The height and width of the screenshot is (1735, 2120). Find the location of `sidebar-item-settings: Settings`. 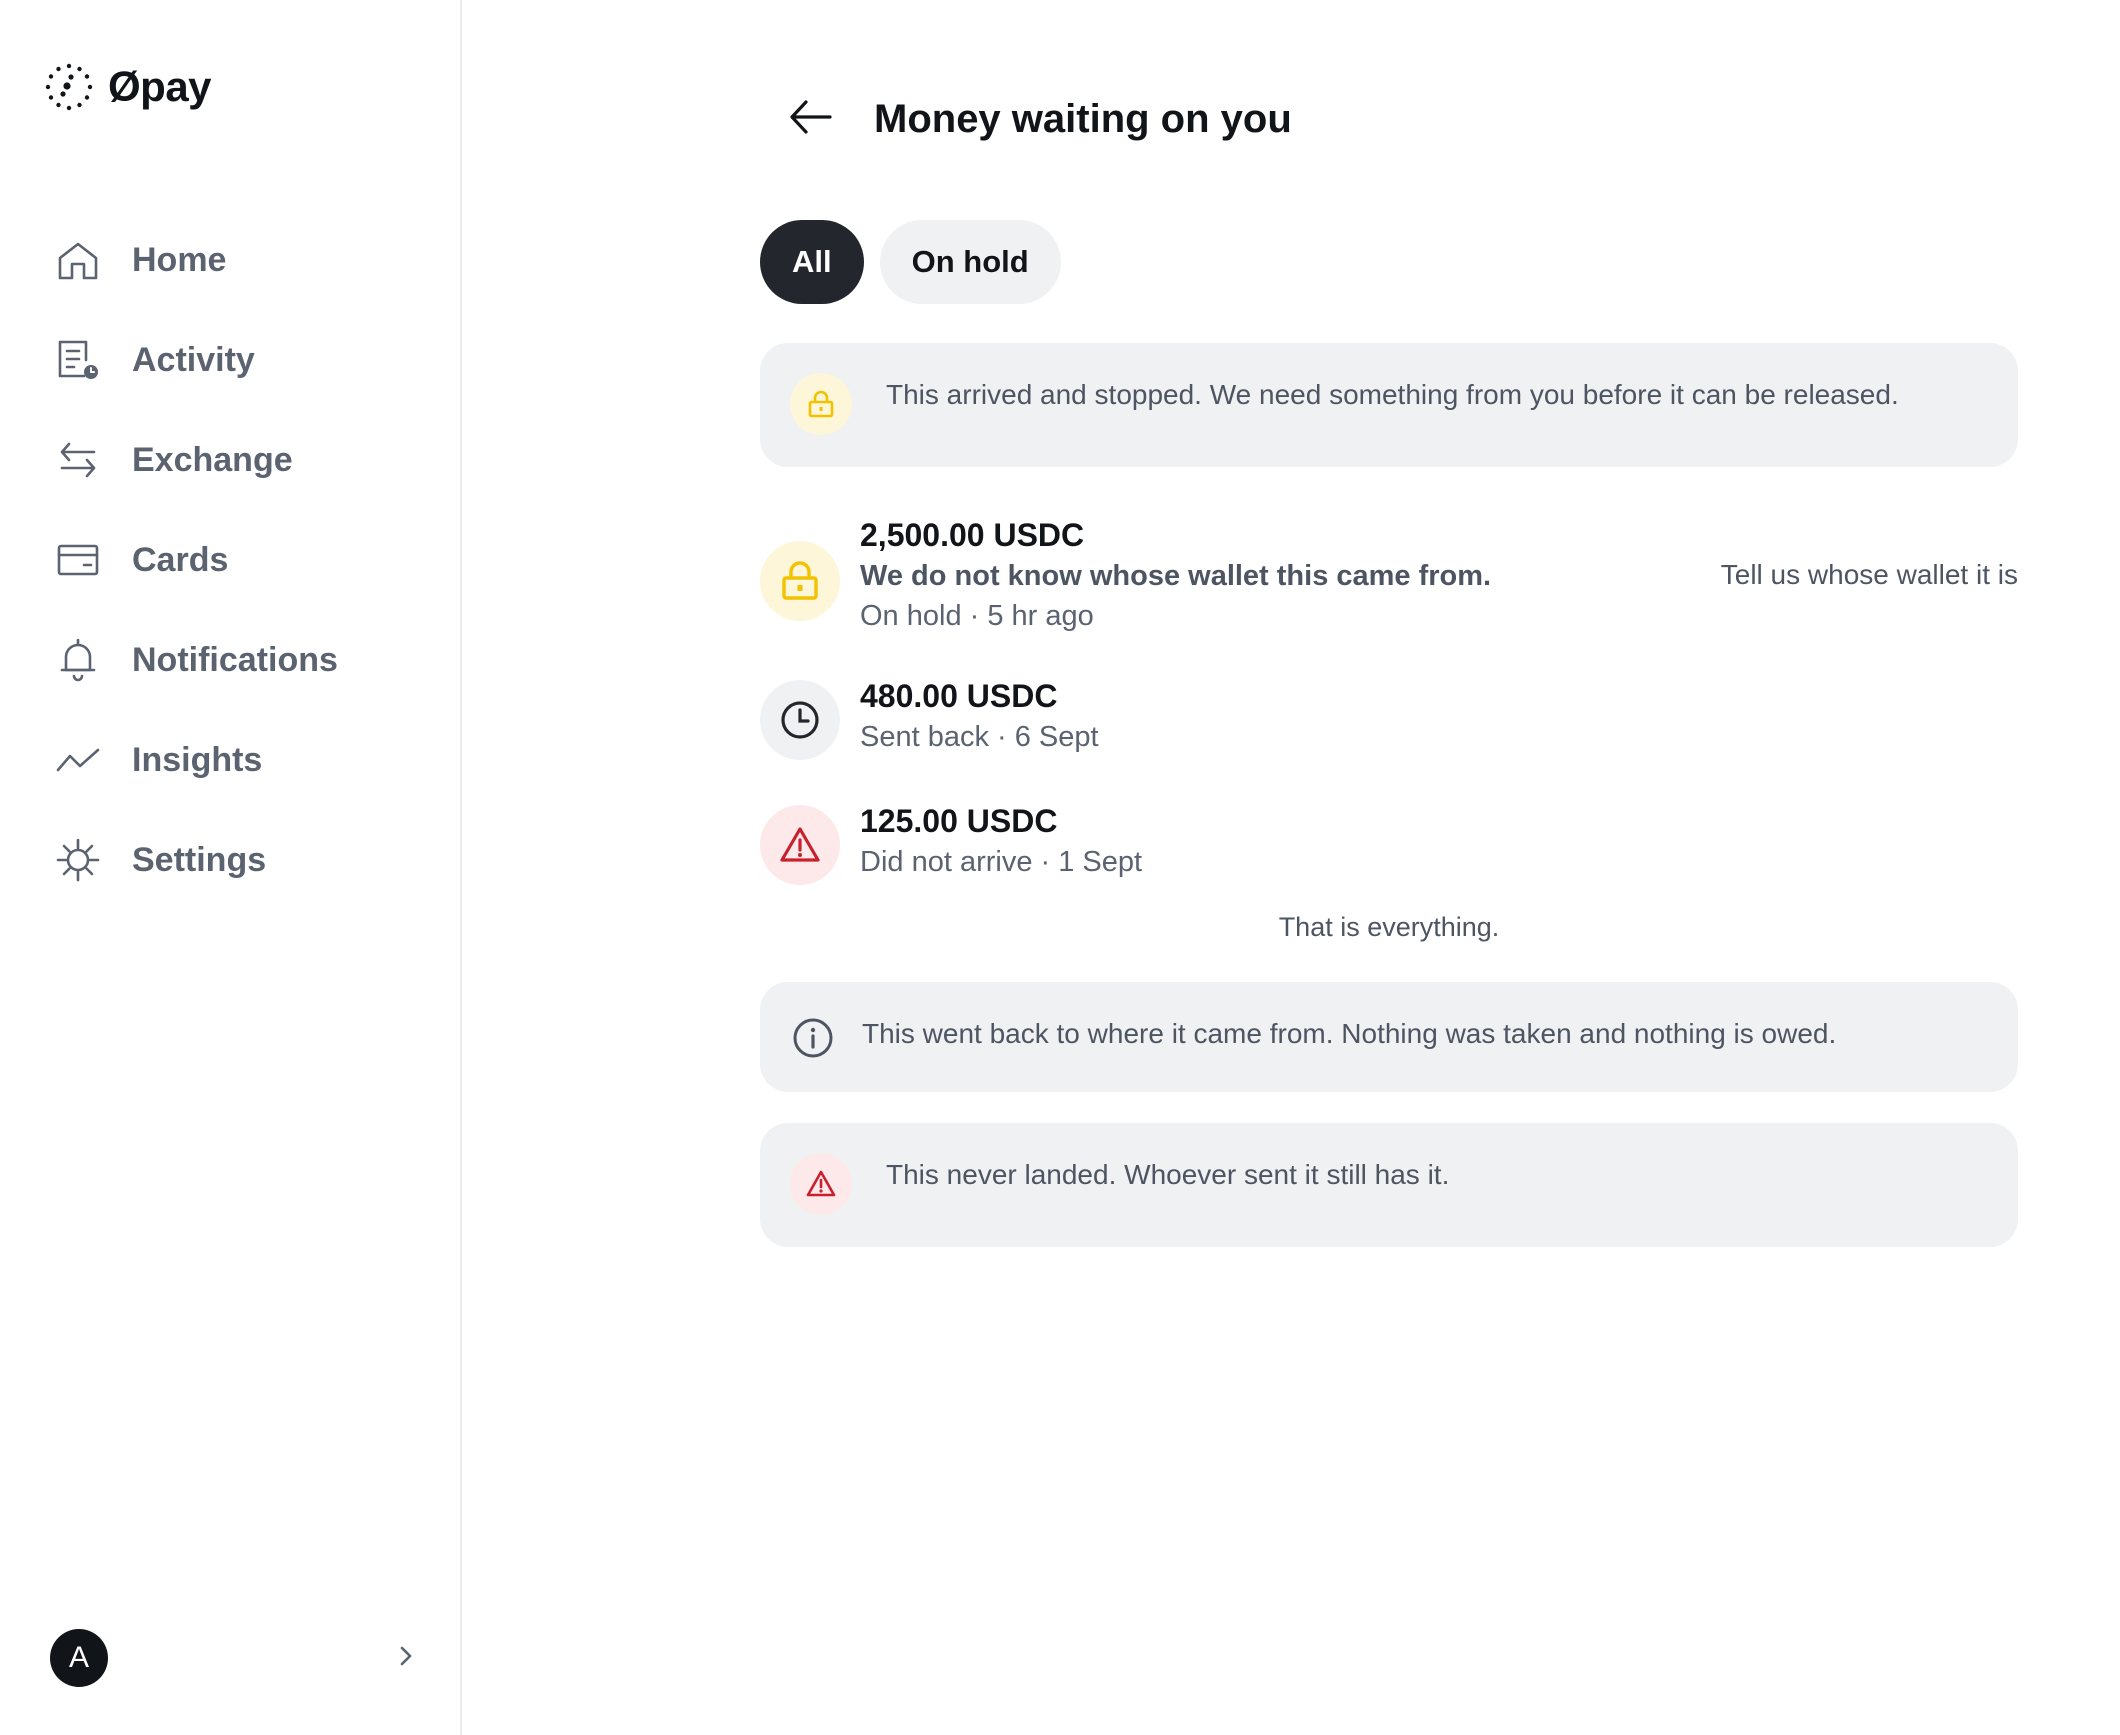

sidebar-item-settings: Settings is located at coordinates (196, 860).